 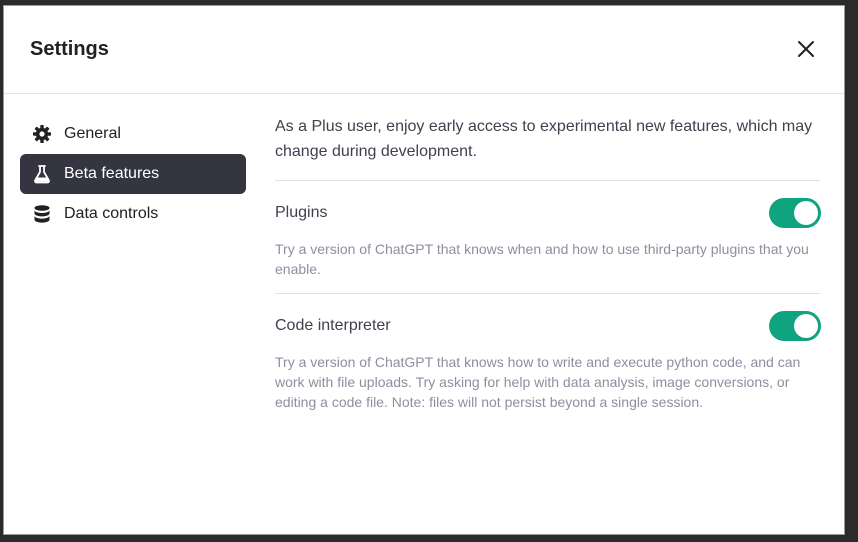 I want to click on feature-name: Code interpreter, so click(x=333, y=325).